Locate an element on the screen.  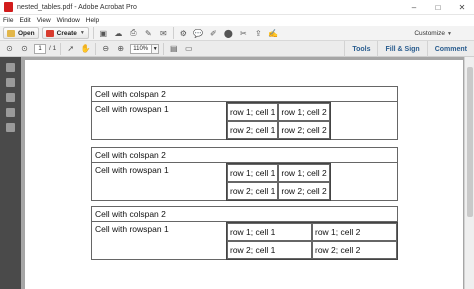
share-icon: ⇪ is located at coordinates (258, 33).